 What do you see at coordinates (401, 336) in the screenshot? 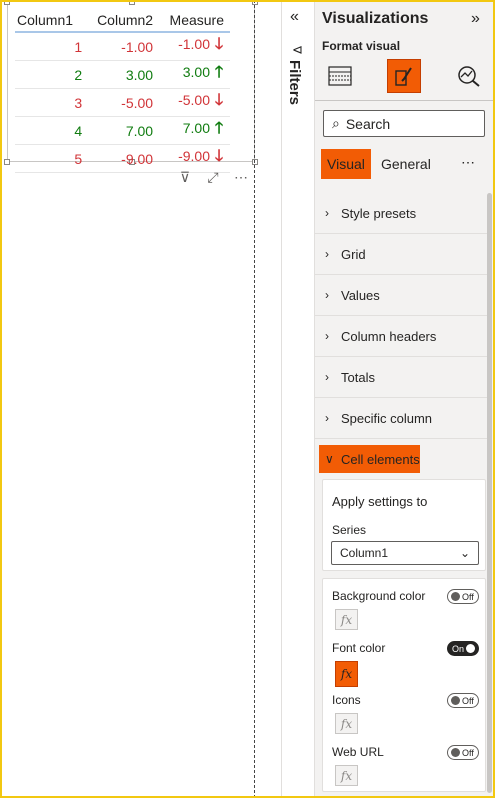
I see `section-column-headers: › Column headers` at bounding box center [401, 336].